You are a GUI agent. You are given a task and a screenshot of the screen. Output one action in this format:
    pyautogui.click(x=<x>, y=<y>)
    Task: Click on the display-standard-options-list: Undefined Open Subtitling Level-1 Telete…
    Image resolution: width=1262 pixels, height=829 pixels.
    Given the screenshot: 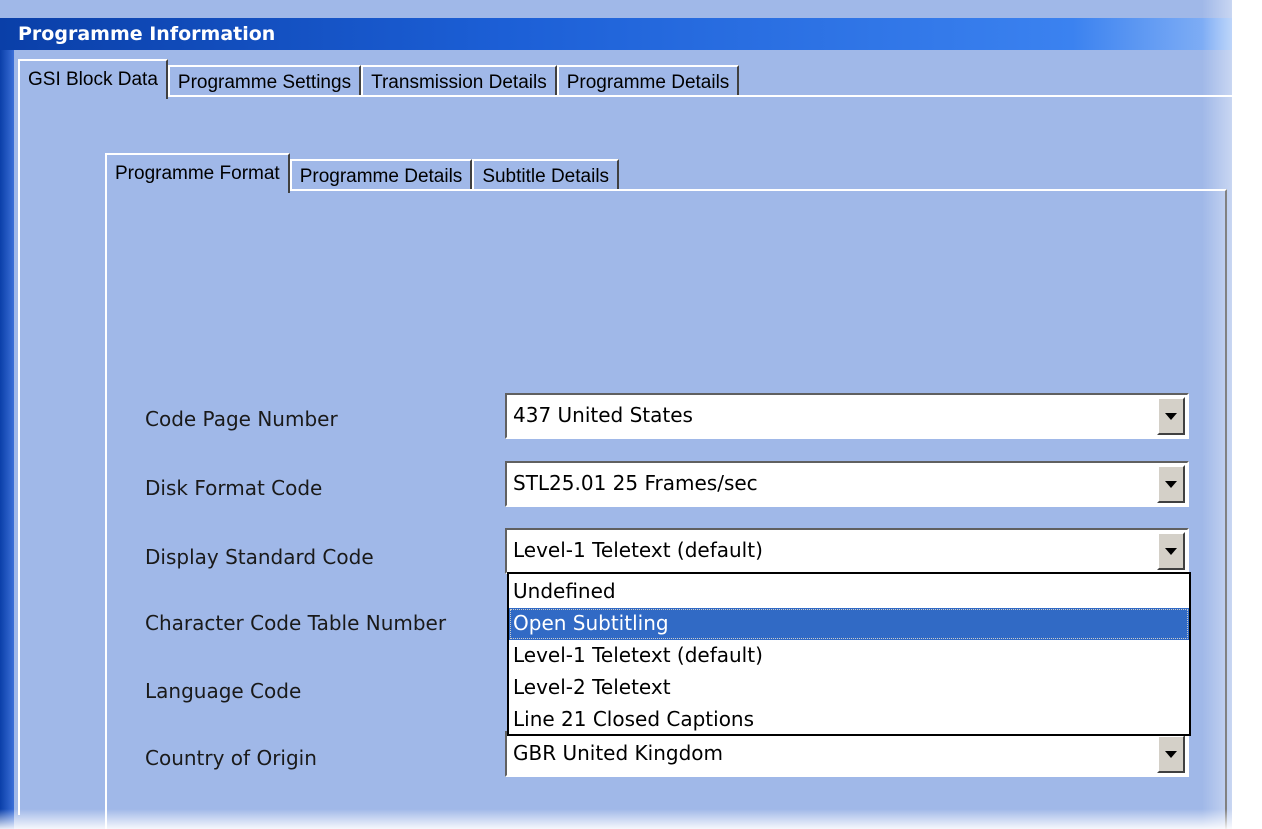 What is the action you would take?
    pyautogui.click(x=849, y=654)
    